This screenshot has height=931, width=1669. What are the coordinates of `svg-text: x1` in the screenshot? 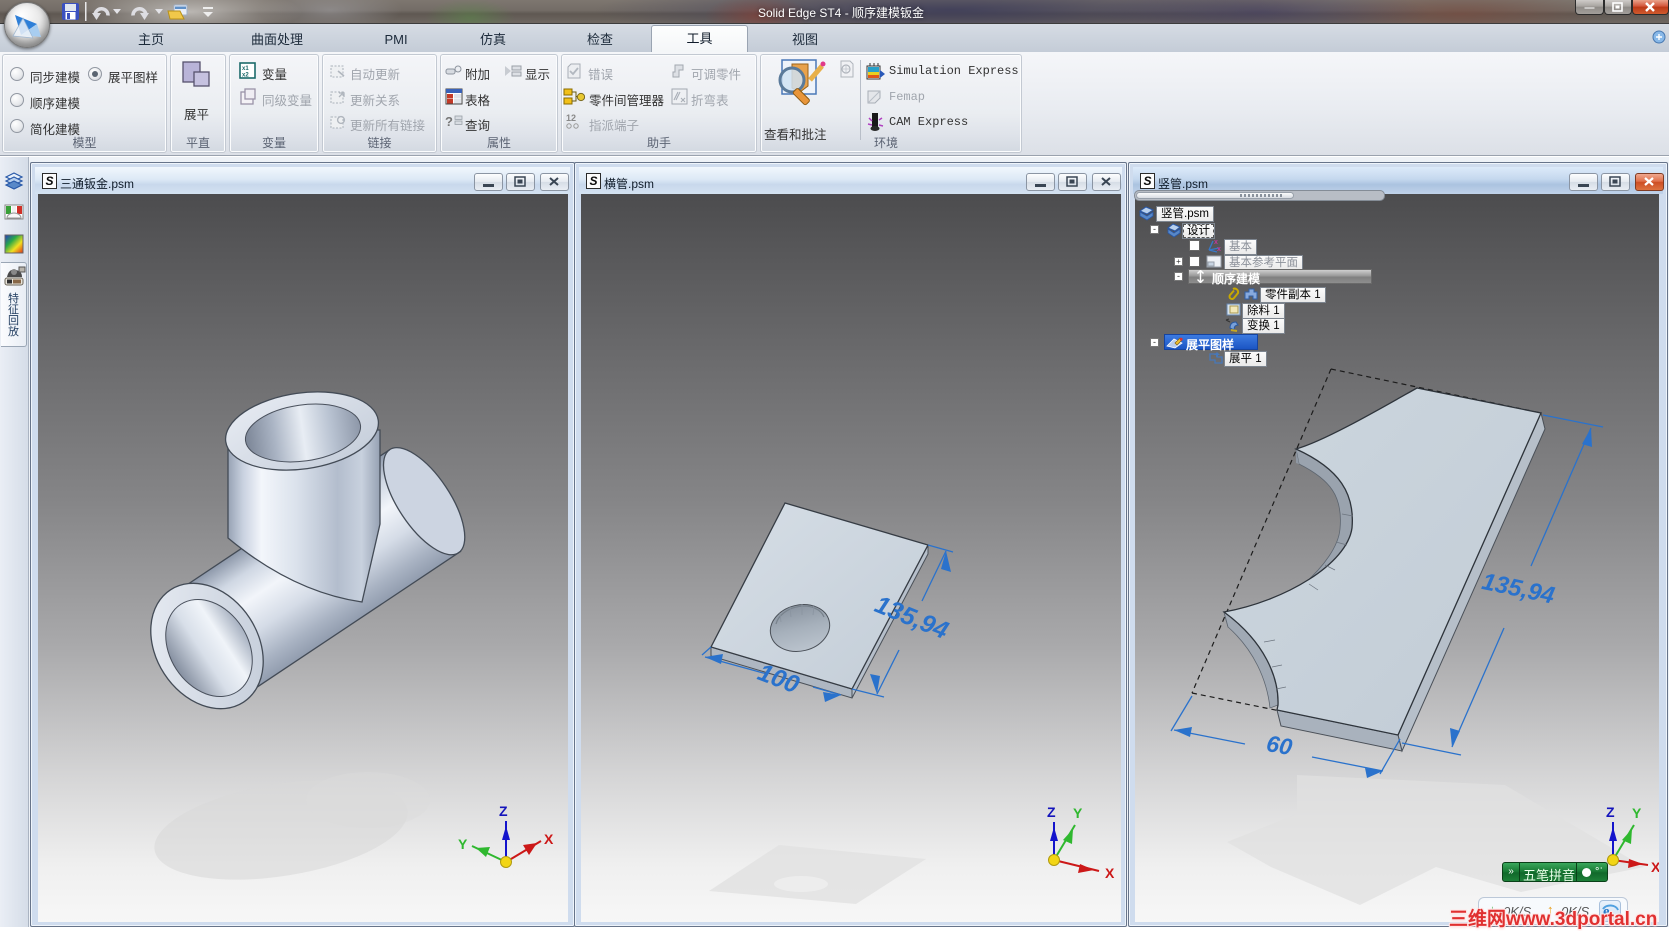 It's located at (245, 69).